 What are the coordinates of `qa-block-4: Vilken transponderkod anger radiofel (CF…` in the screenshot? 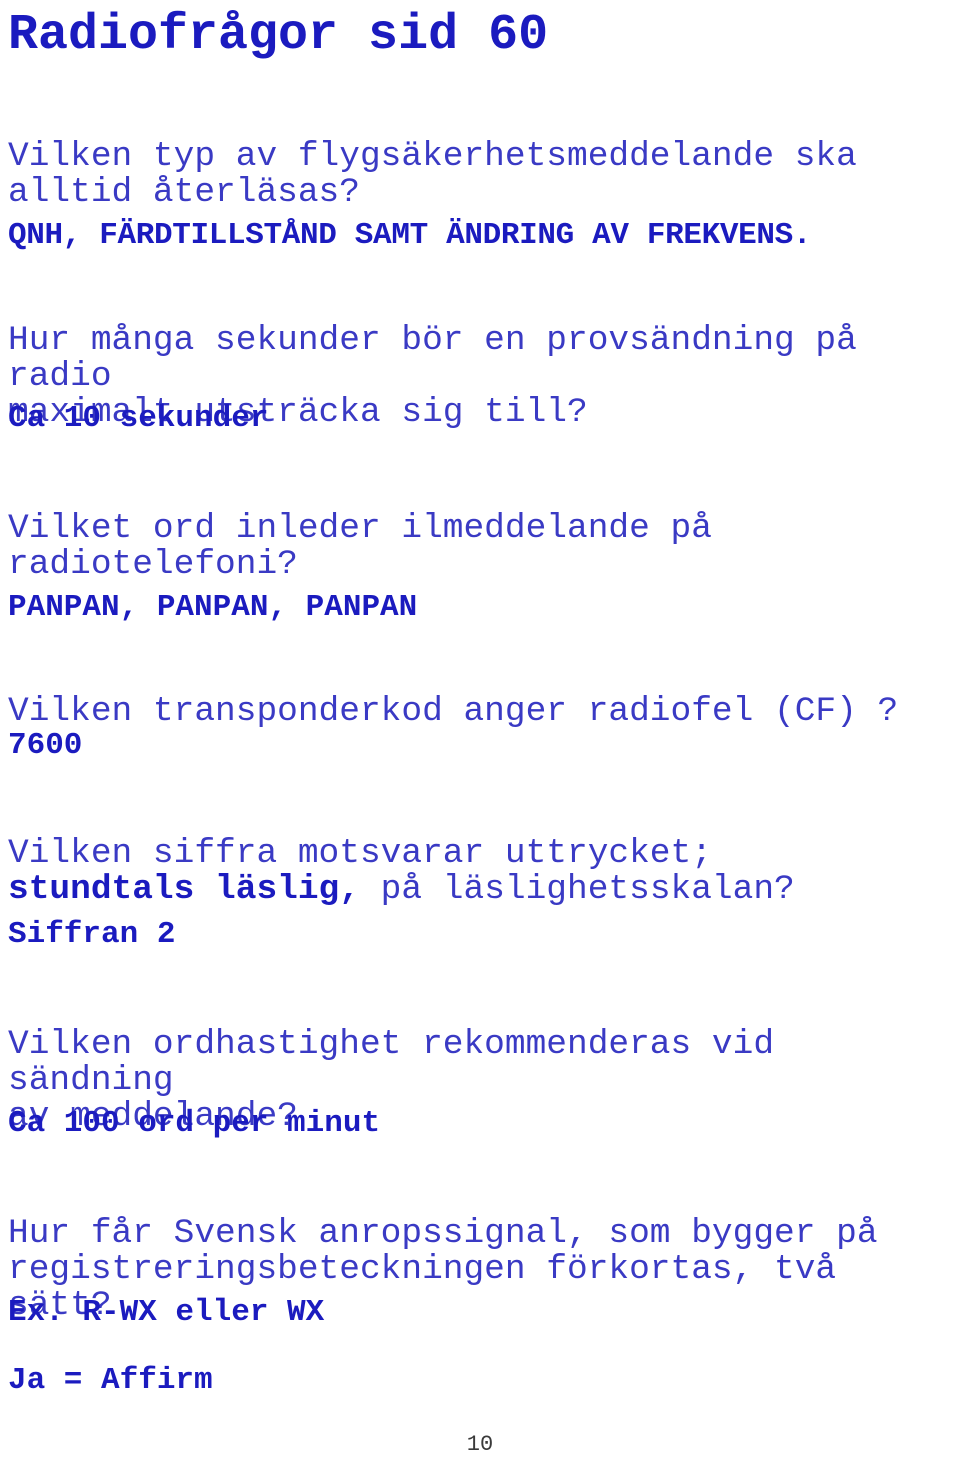 It's located at (453, 712).